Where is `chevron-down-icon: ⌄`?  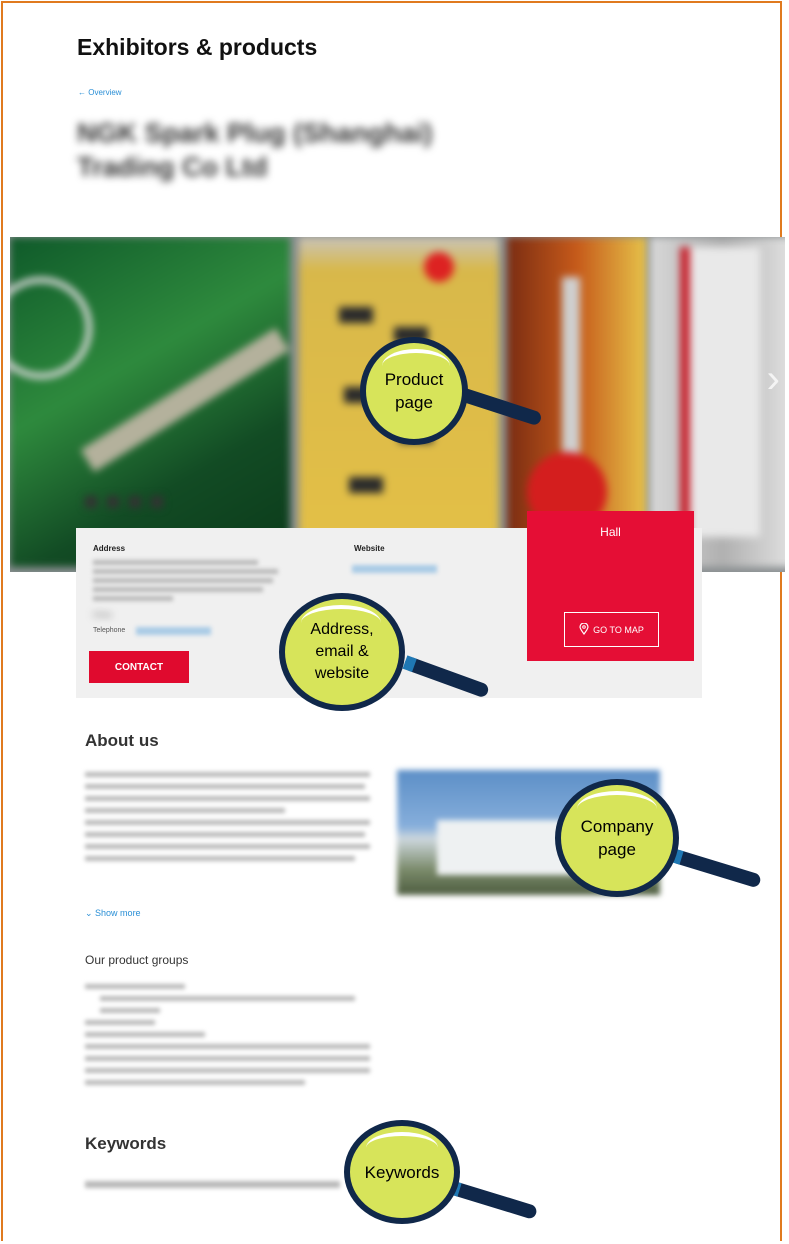 chevron-down-icon: ⌄ is located at coordinates (90, 913).